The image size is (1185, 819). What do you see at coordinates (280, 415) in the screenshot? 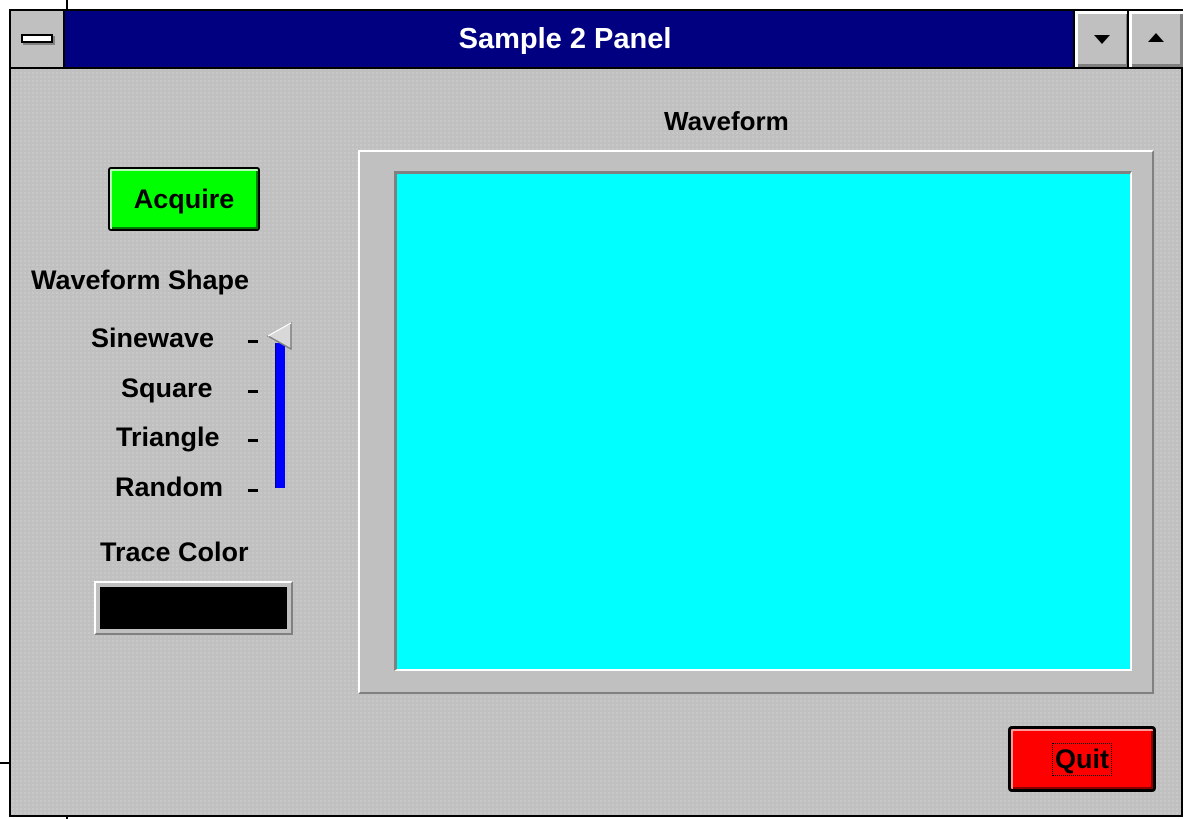
I see `waveform-shape-slider-track` at bounding box center [280, 415].